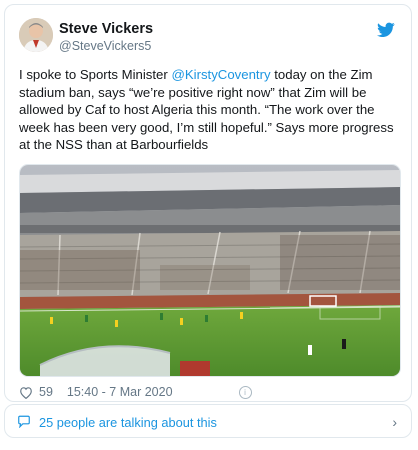 The image size is (418, 450). I want to click on author-name: Steve Vickers, so click(106, 29).